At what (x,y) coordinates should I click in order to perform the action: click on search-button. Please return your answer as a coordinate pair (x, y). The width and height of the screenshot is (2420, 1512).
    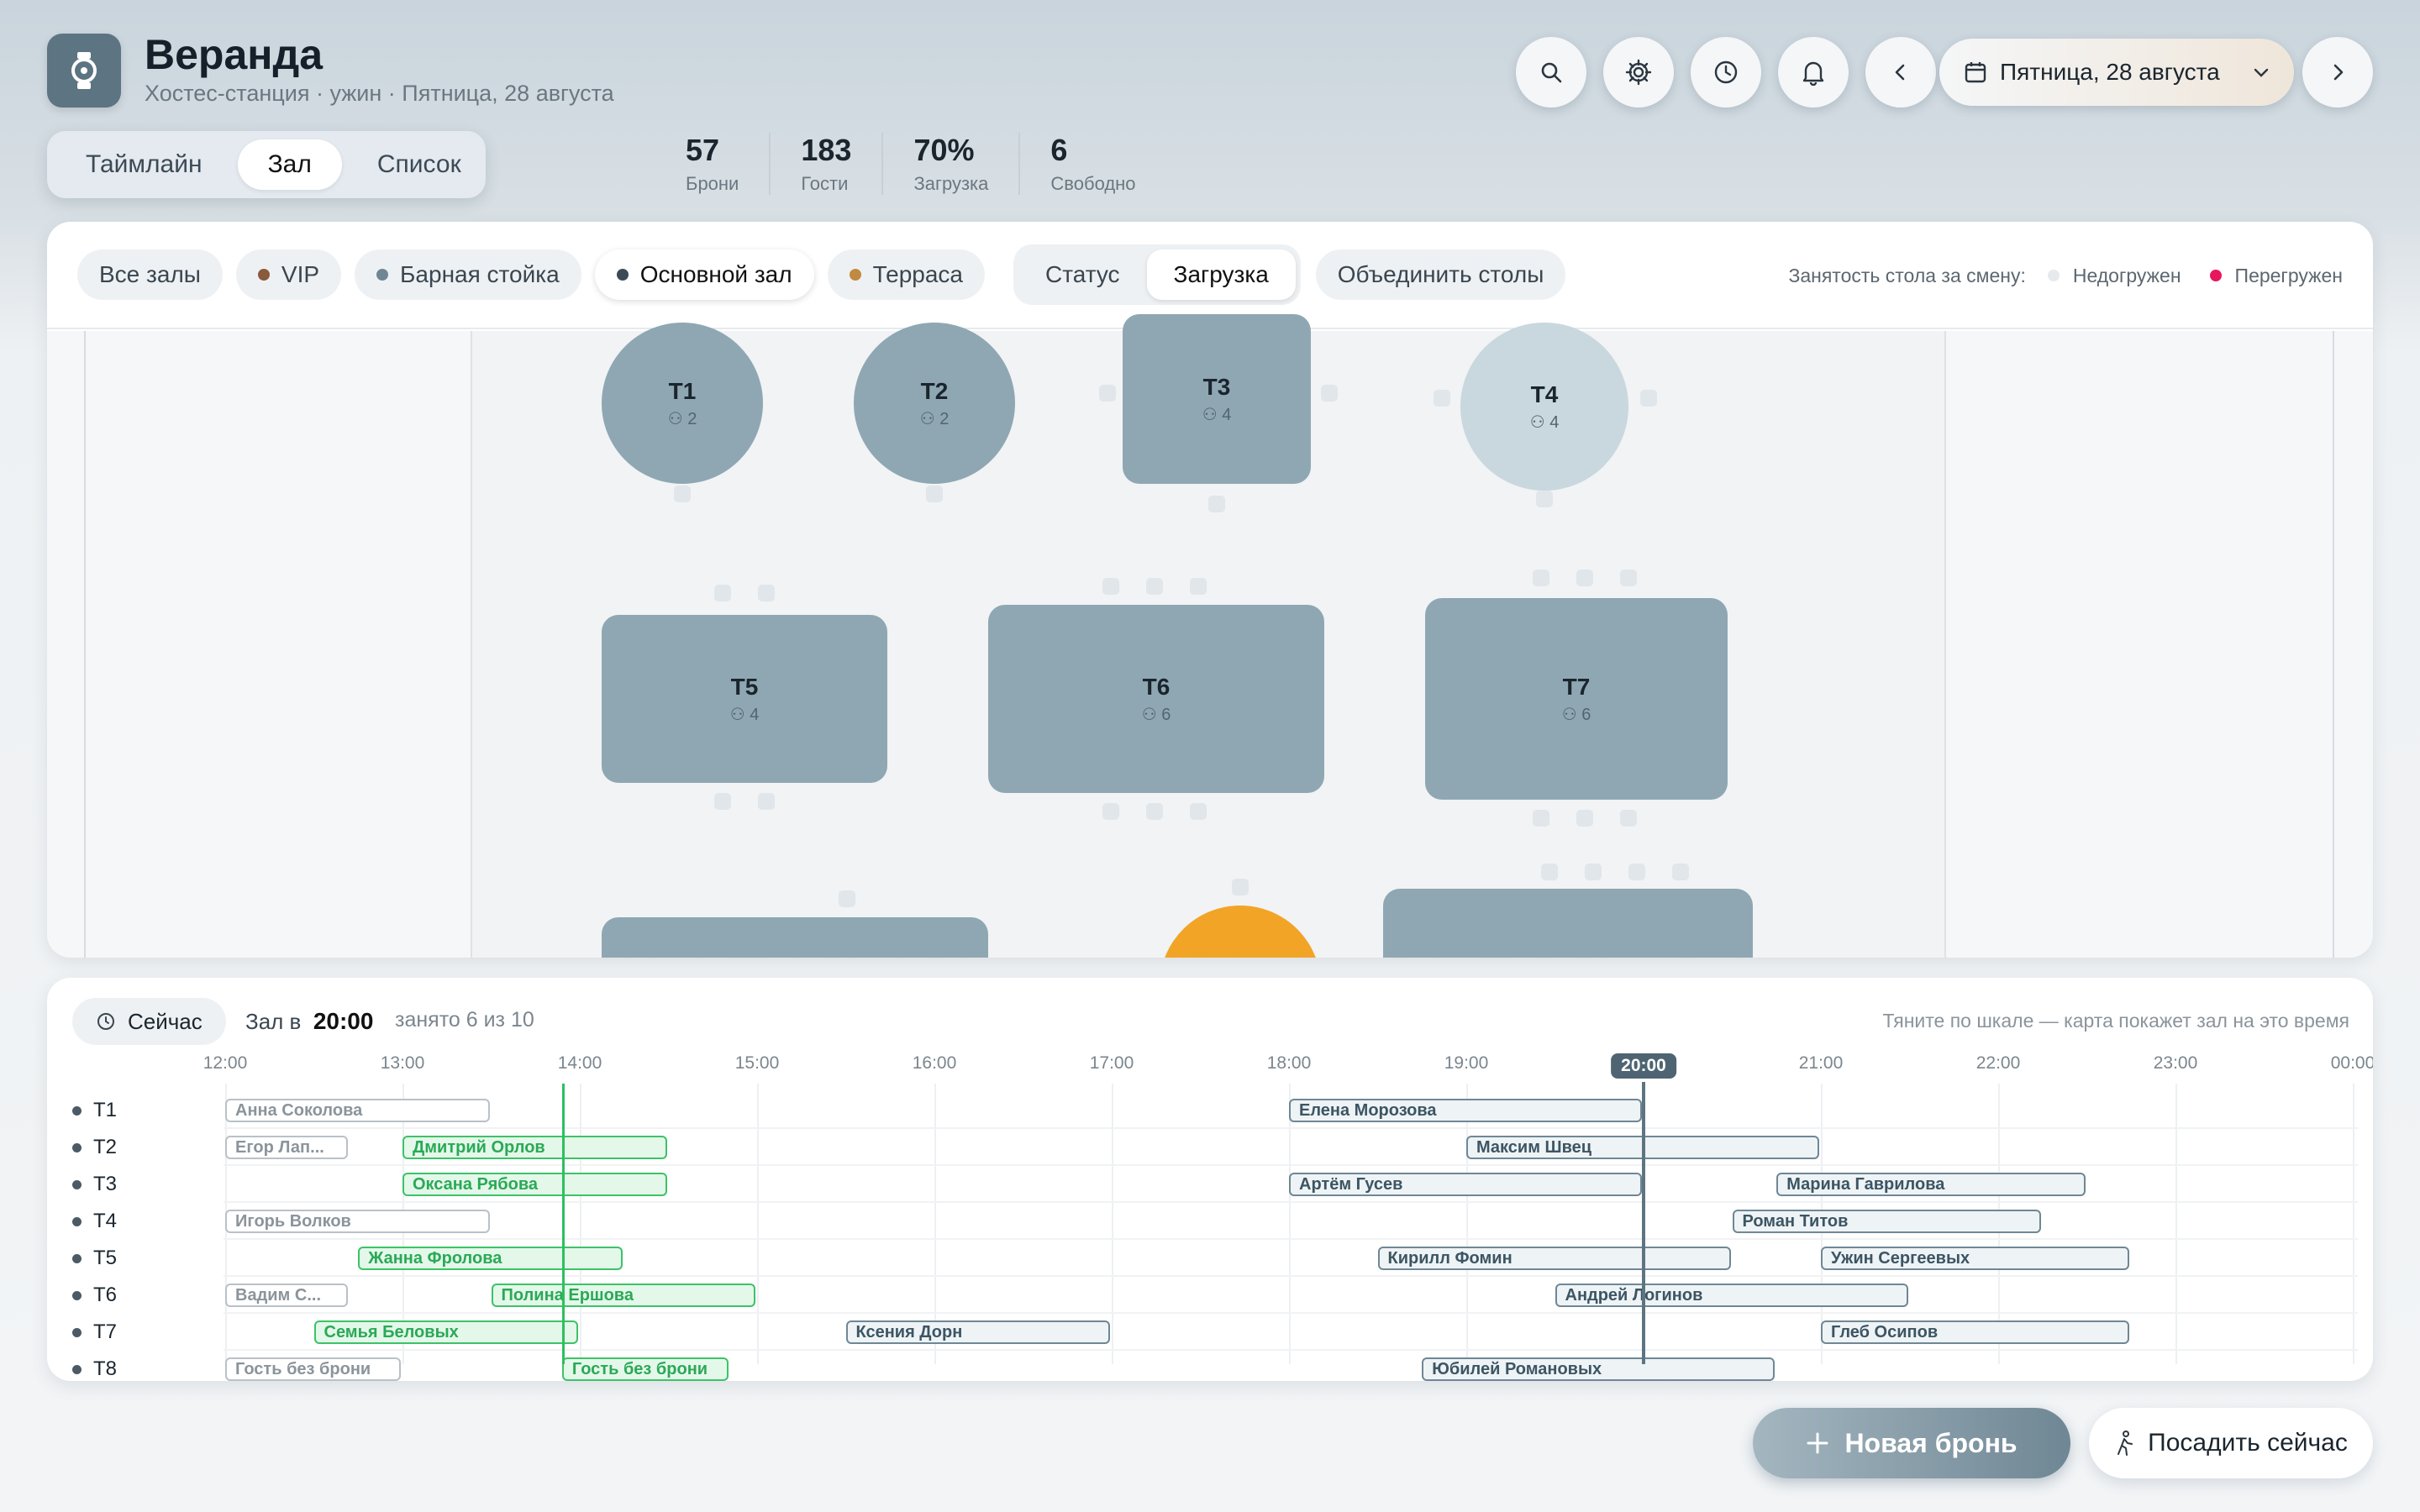
    Looking at the image, I should click on (1551, 72).